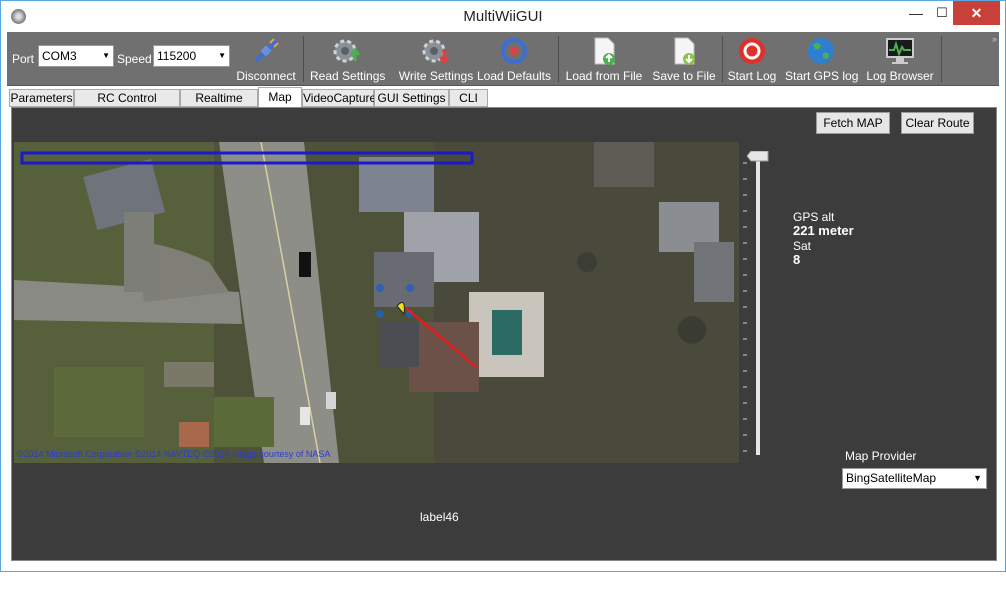 The image size is (1006, 600). Describe the element at coordinates (127, 105) in the screenshot. I see `tab-rc-control-settings: RC Control Settings` at that location.